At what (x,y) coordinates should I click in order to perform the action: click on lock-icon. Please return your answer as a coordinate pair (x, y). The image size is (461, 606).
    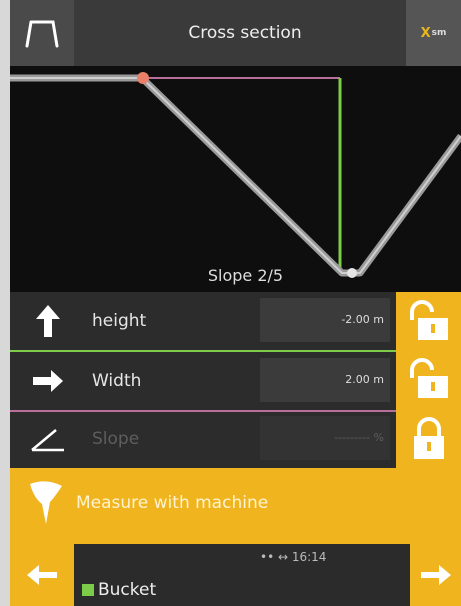
    Looking at the image, I should click on (428, 438).